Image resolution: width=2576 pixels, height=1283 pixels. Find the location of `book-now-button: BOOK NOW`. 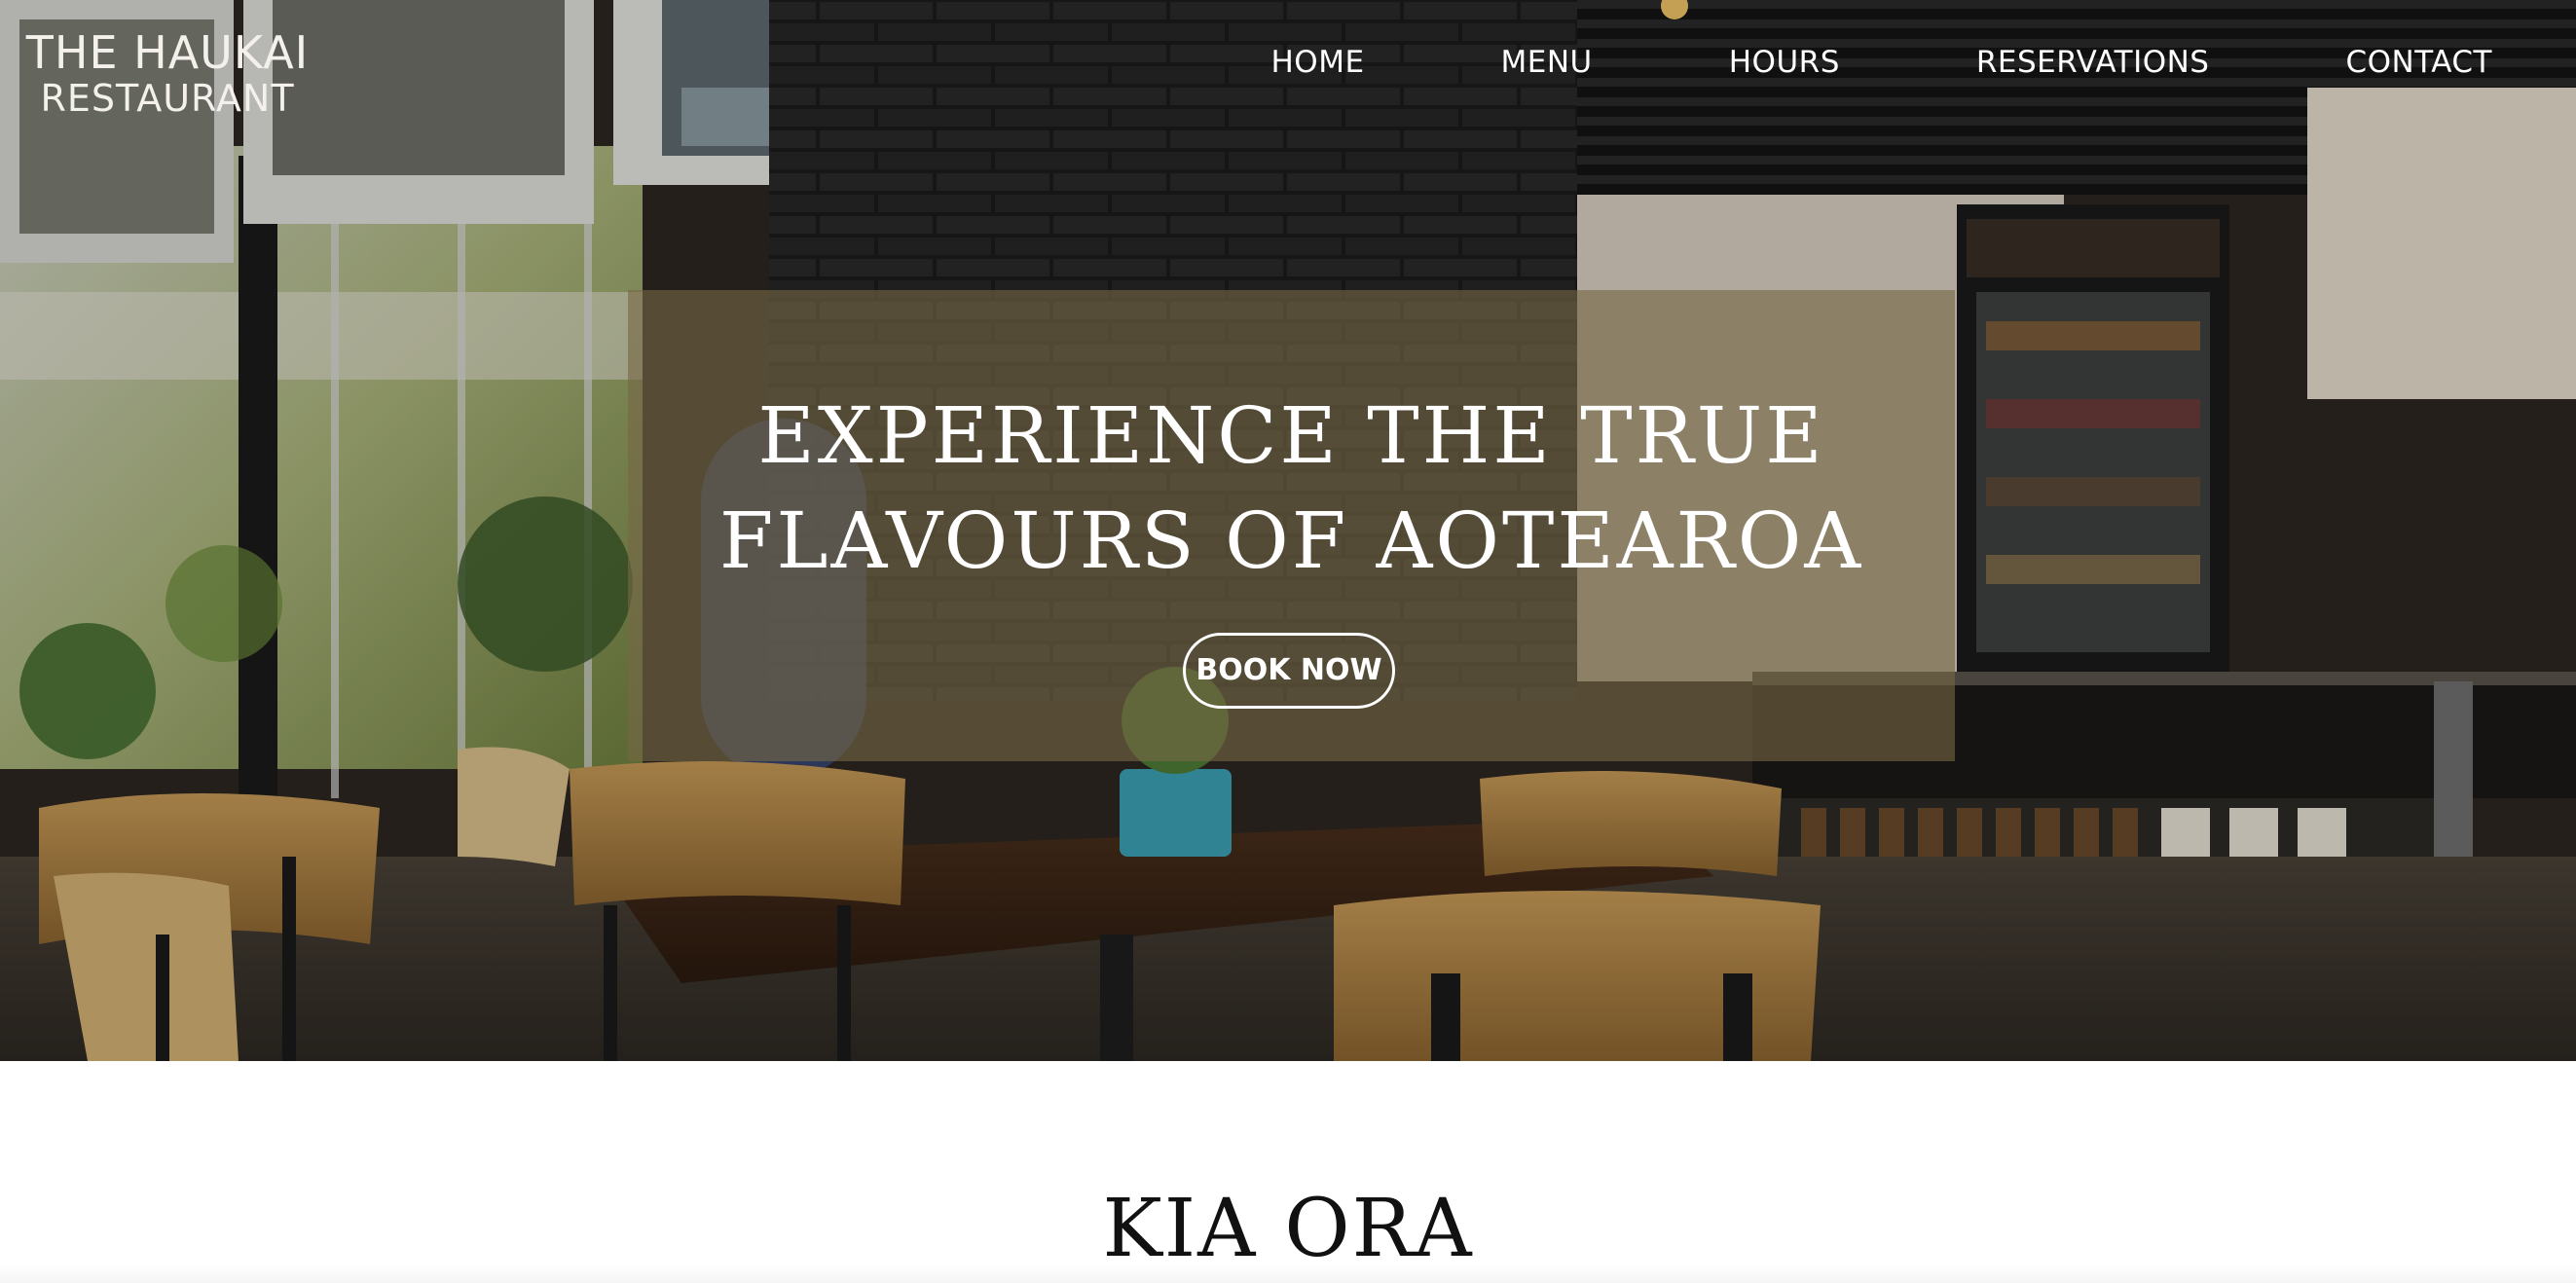

book-now-button: BOOK NOW is located at coordinates (1289, 671).